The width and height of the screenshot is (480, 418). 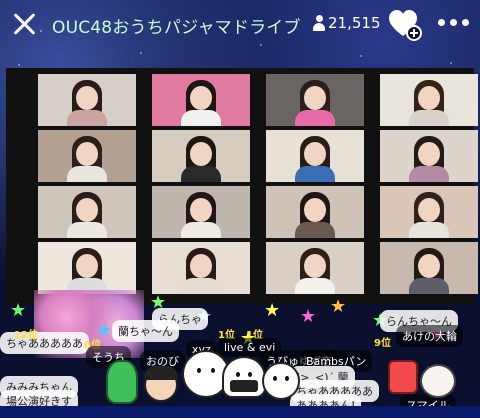 I want to click on viewer-count: 21,515, so click(x=354, y=23).